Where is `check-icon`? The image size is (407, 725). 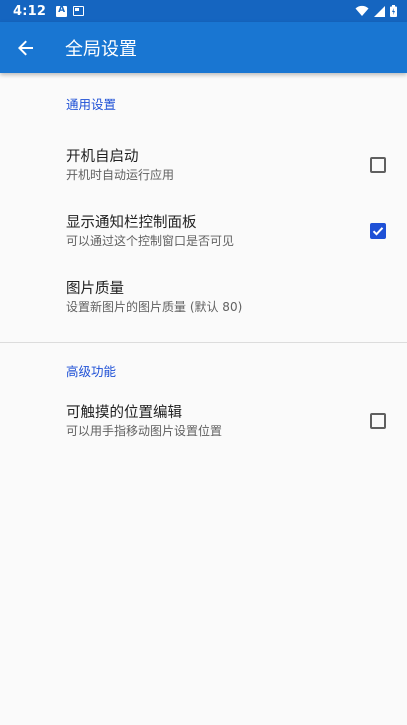
check-icon is located at coordinates (378, 231).